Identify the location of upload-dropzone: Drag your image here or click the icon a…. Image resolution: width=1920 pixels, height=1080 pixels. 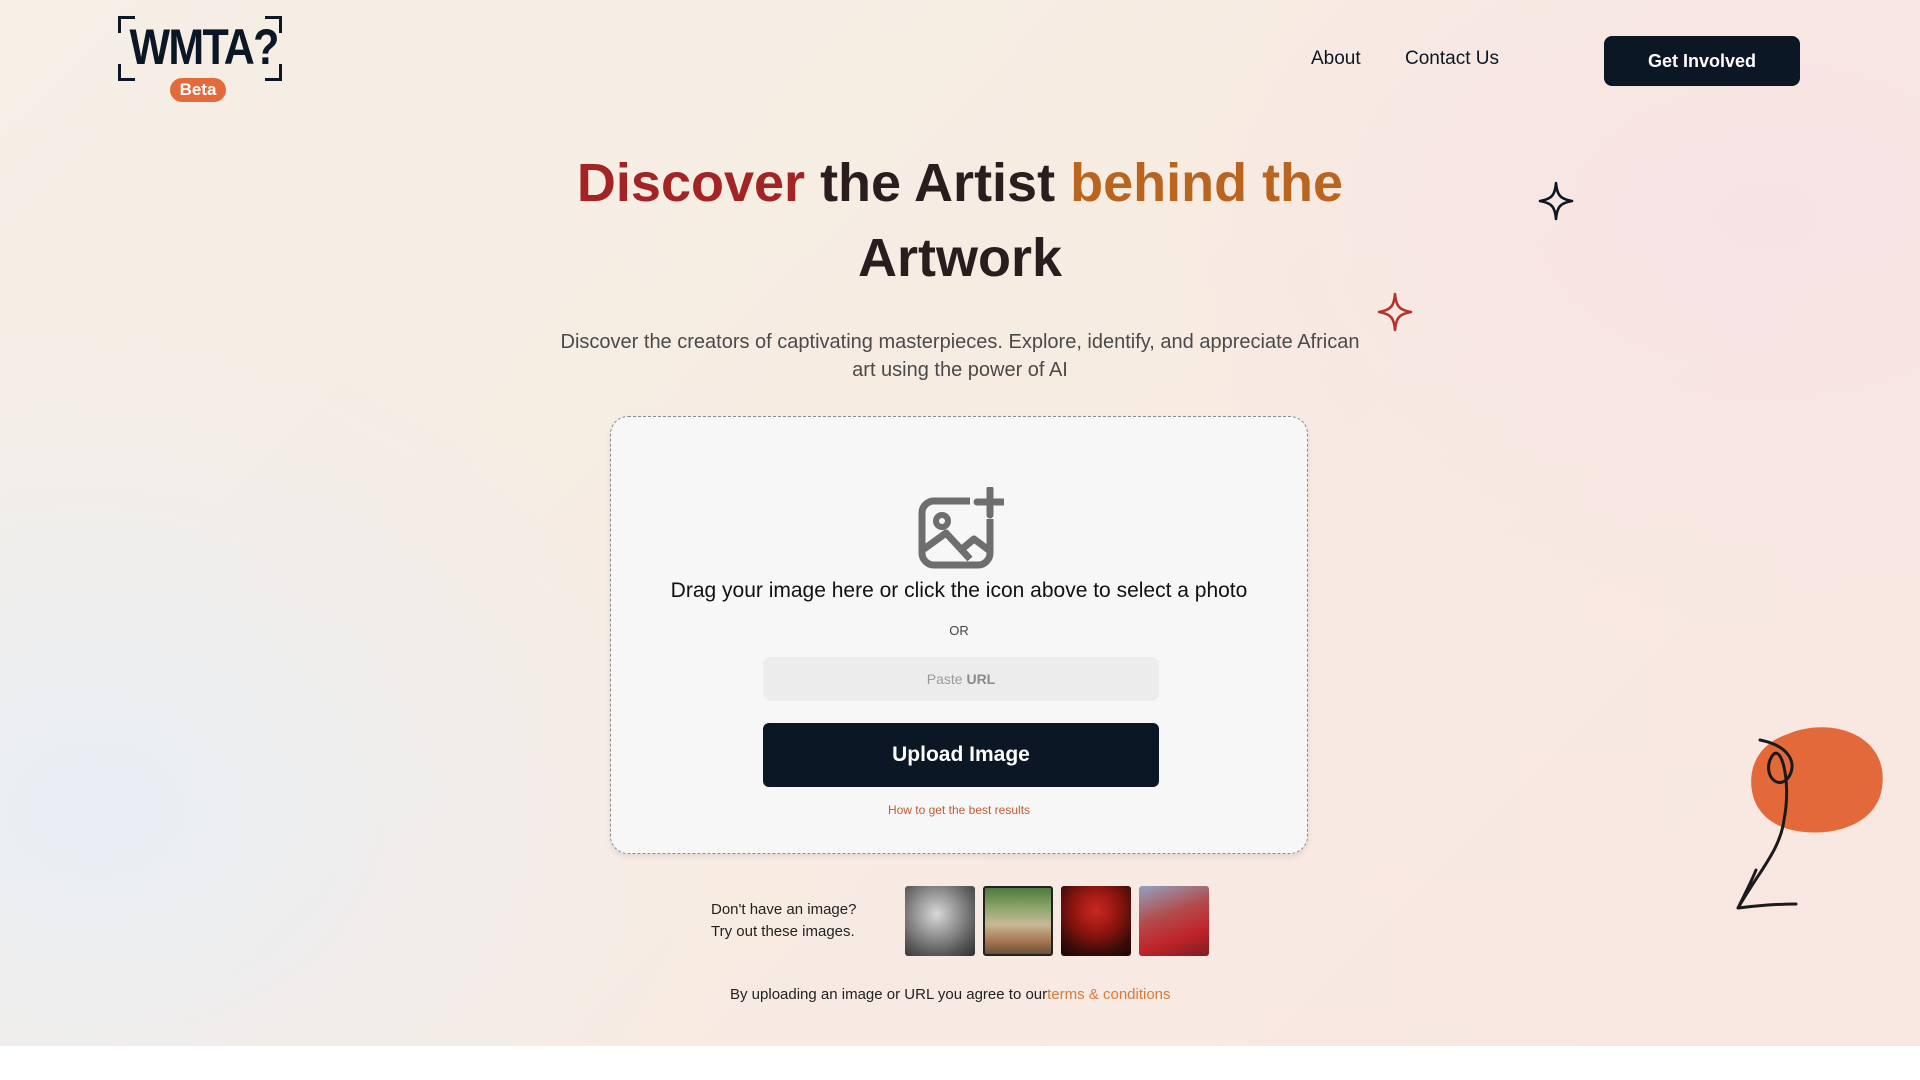
(959, 635).